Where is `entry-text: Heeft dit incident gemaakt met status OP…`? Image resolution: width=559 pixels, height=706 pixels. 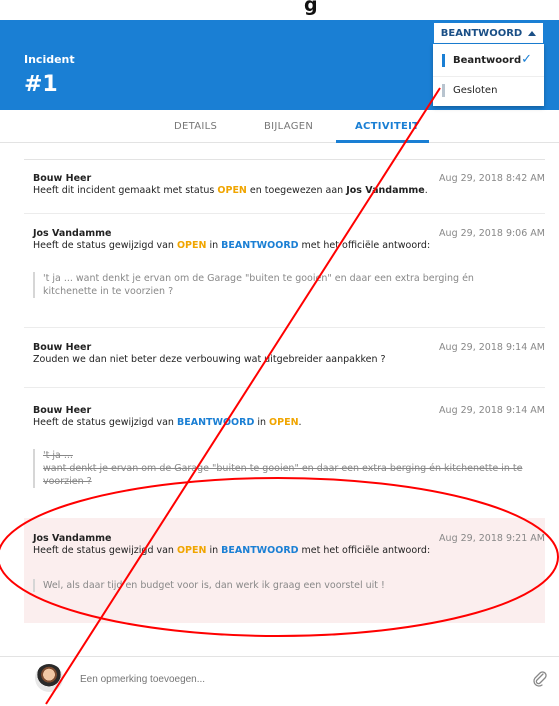 entry-text: Heeft dit incident gemaakt met status OP… is located at coordinates (230, 190).